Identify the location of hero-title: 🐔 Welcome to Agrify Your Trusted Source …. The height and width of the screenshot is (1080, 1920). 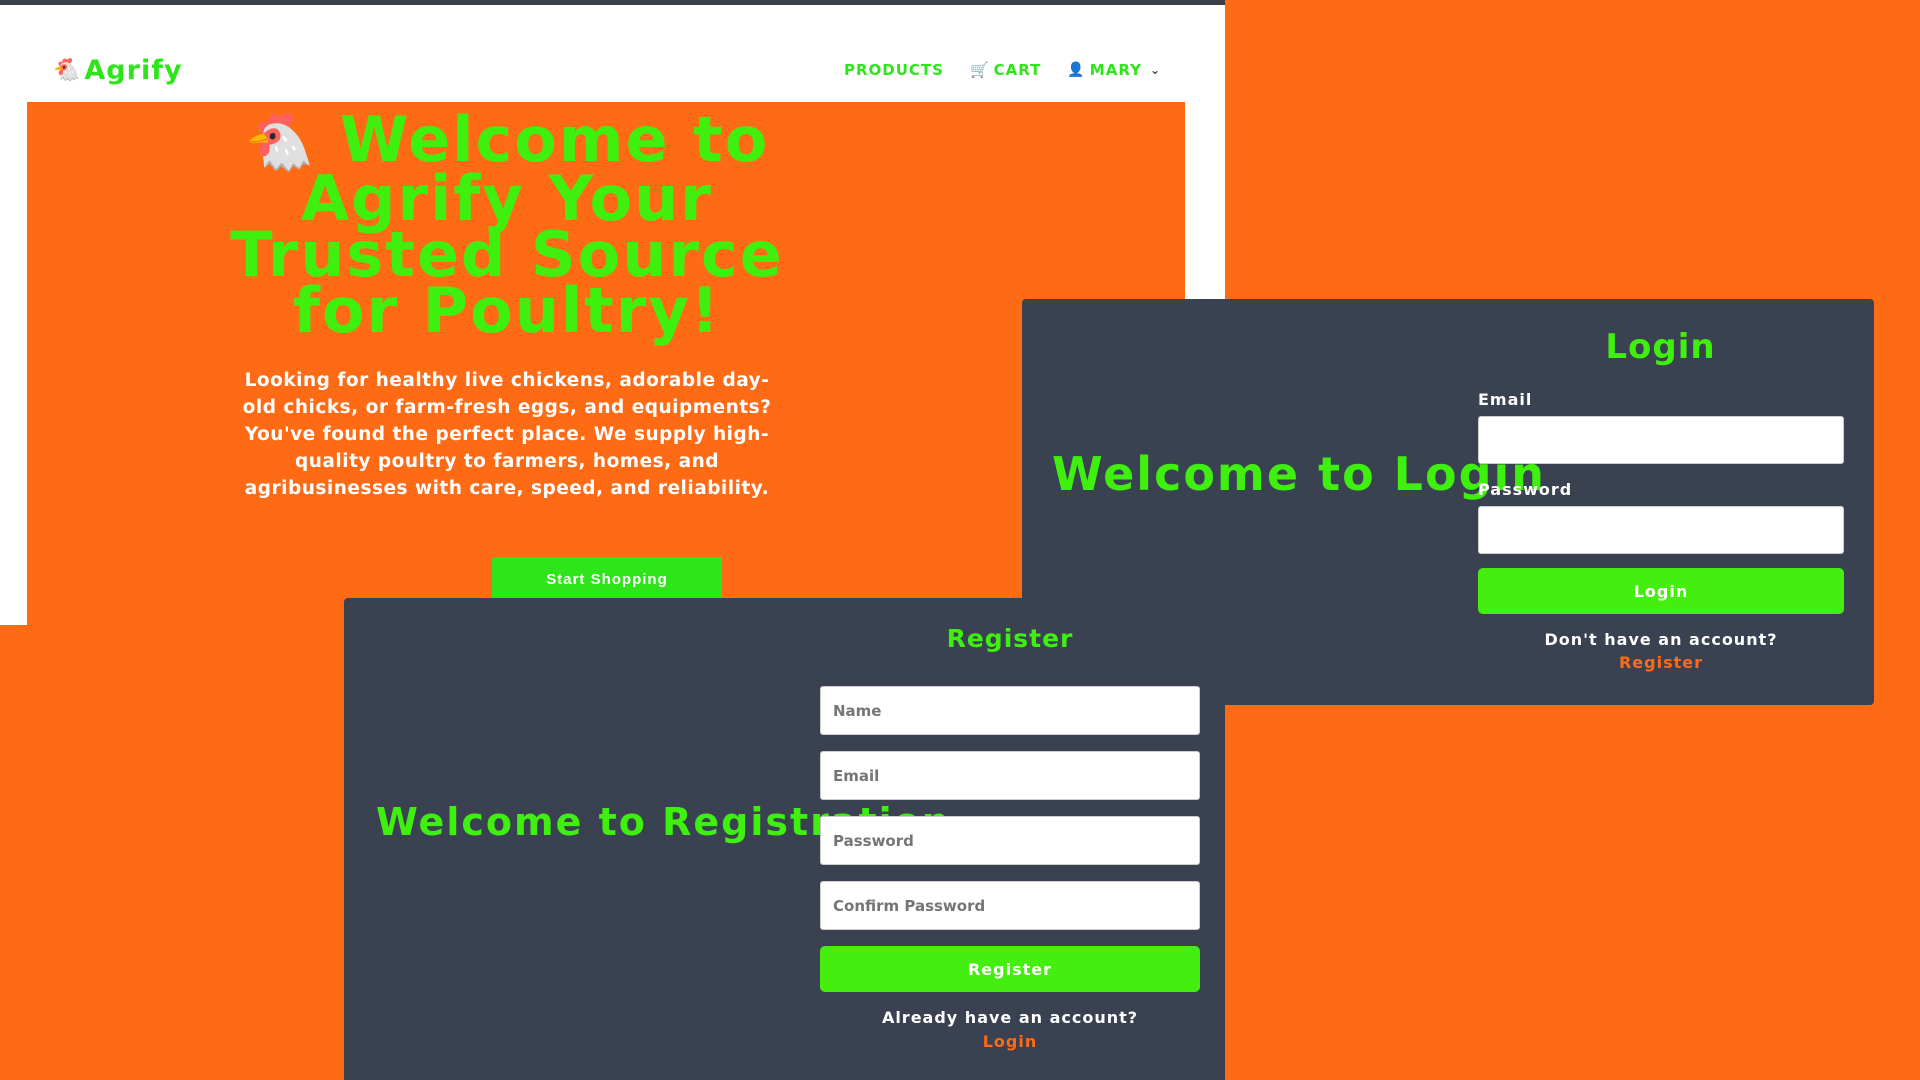
(507, 225).